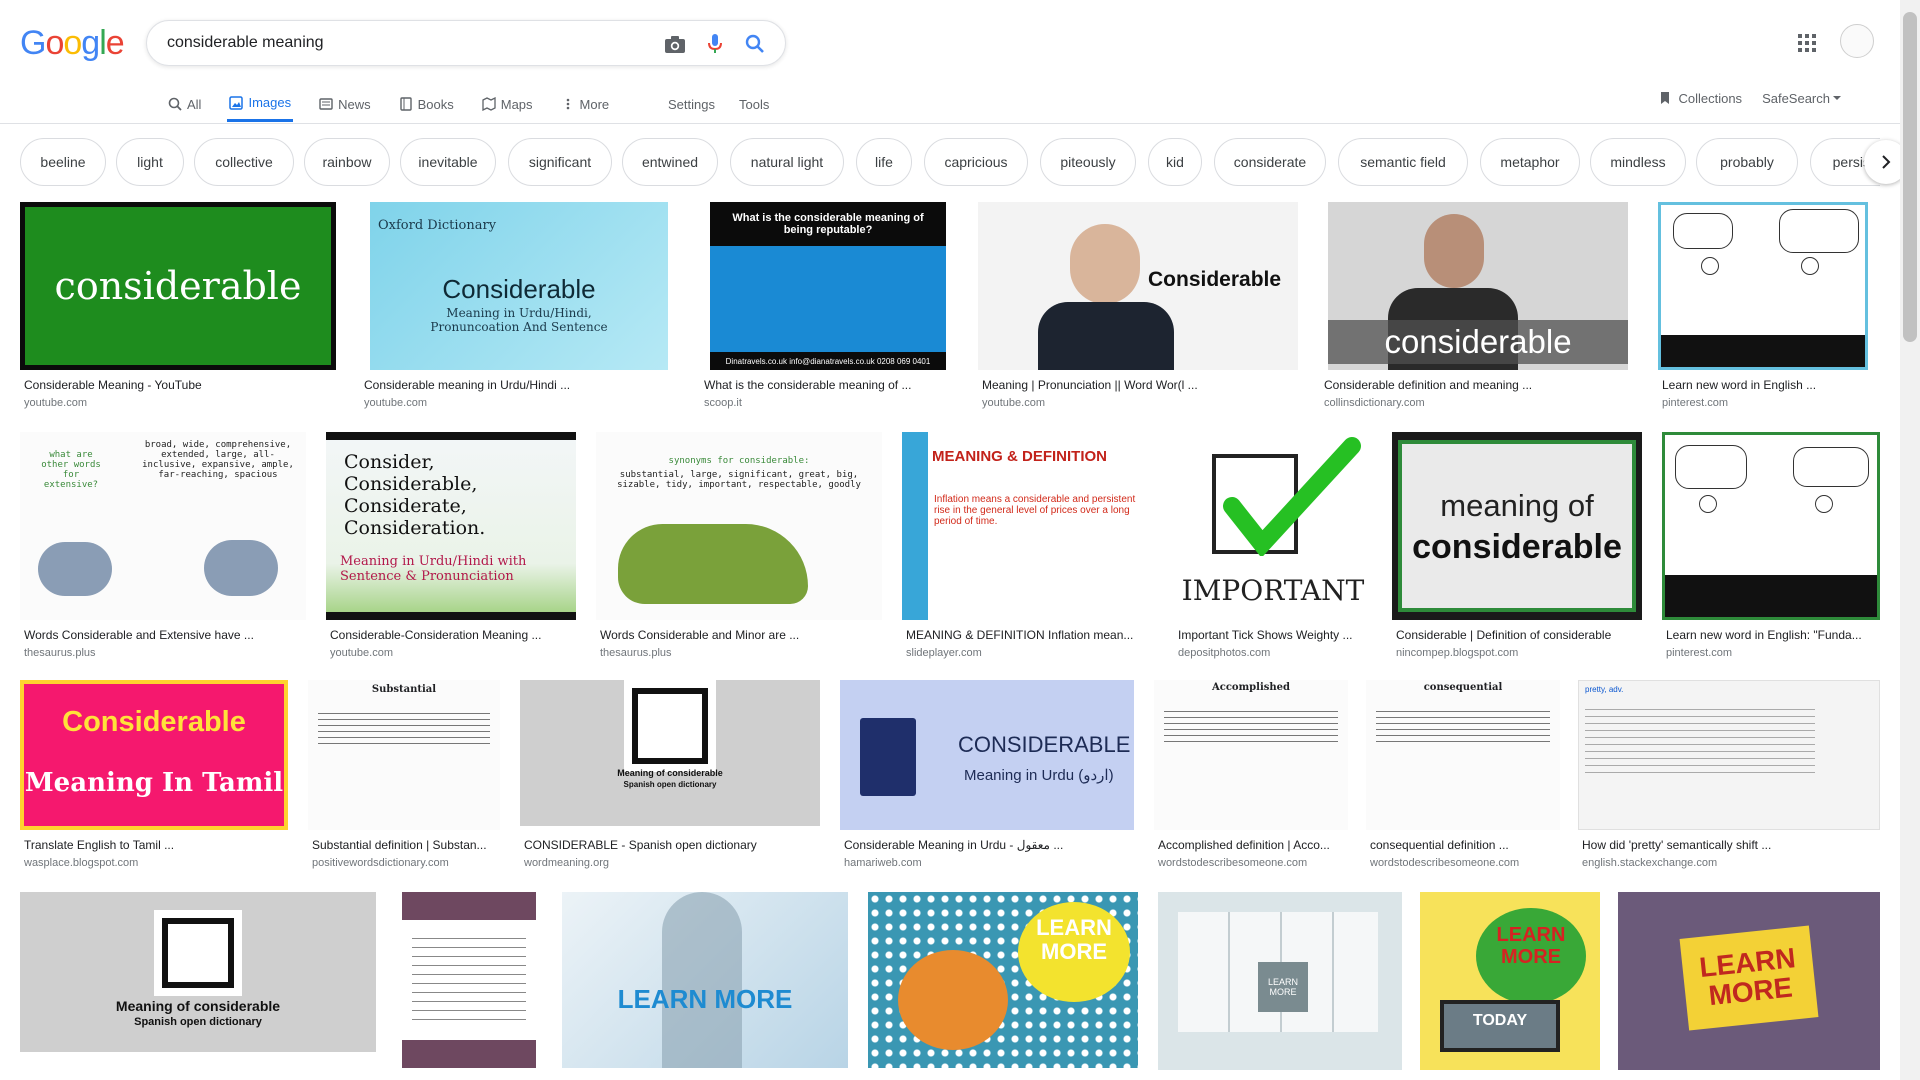 The height and width of the screenshot is (1080, 1920). I want to click on chip: rainbow, so click(347, 162).